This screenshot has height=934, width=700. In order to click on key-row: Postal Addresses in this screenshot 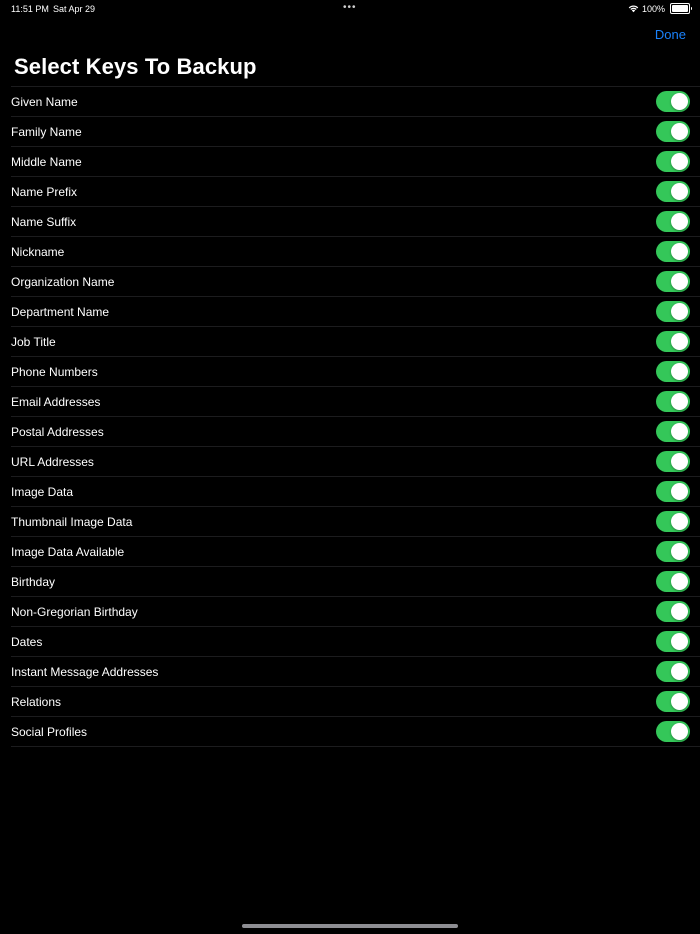, I will do `click(355, 432)`.